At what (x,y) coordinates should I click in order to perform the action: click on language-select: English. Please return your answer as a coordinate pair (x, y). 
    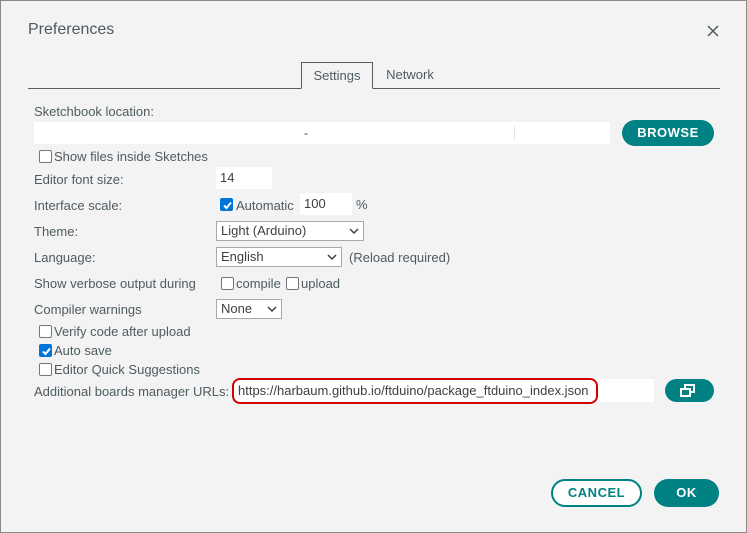
    Looking at the image, I should click on (279, 257).